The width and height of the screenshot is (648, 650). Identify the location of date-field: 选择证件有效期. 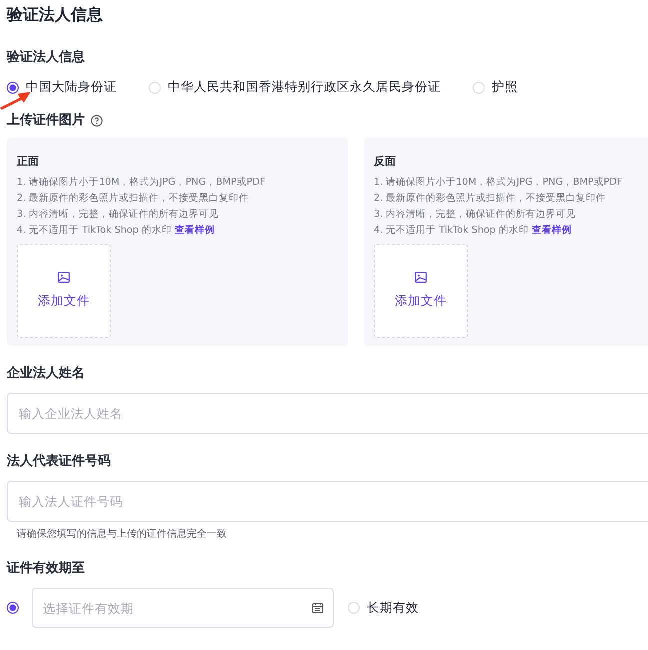
(183, 608).